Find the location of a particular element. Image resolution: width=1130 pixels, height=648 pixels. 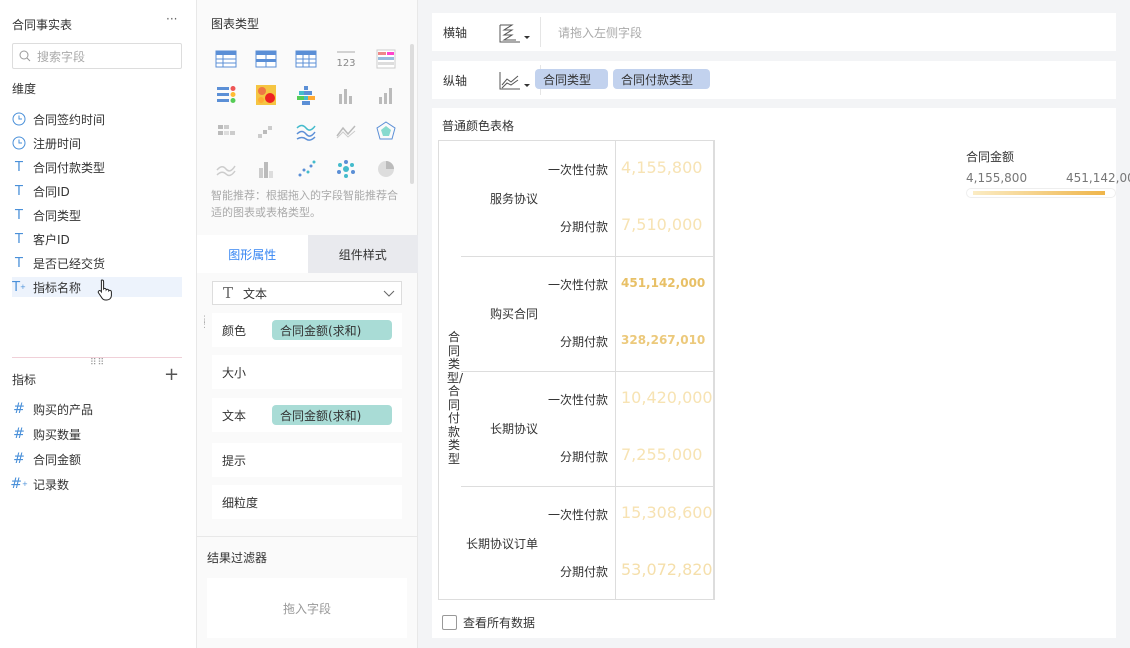

measure-quantity: # 购买数量 is located at coordinates (46, 434).